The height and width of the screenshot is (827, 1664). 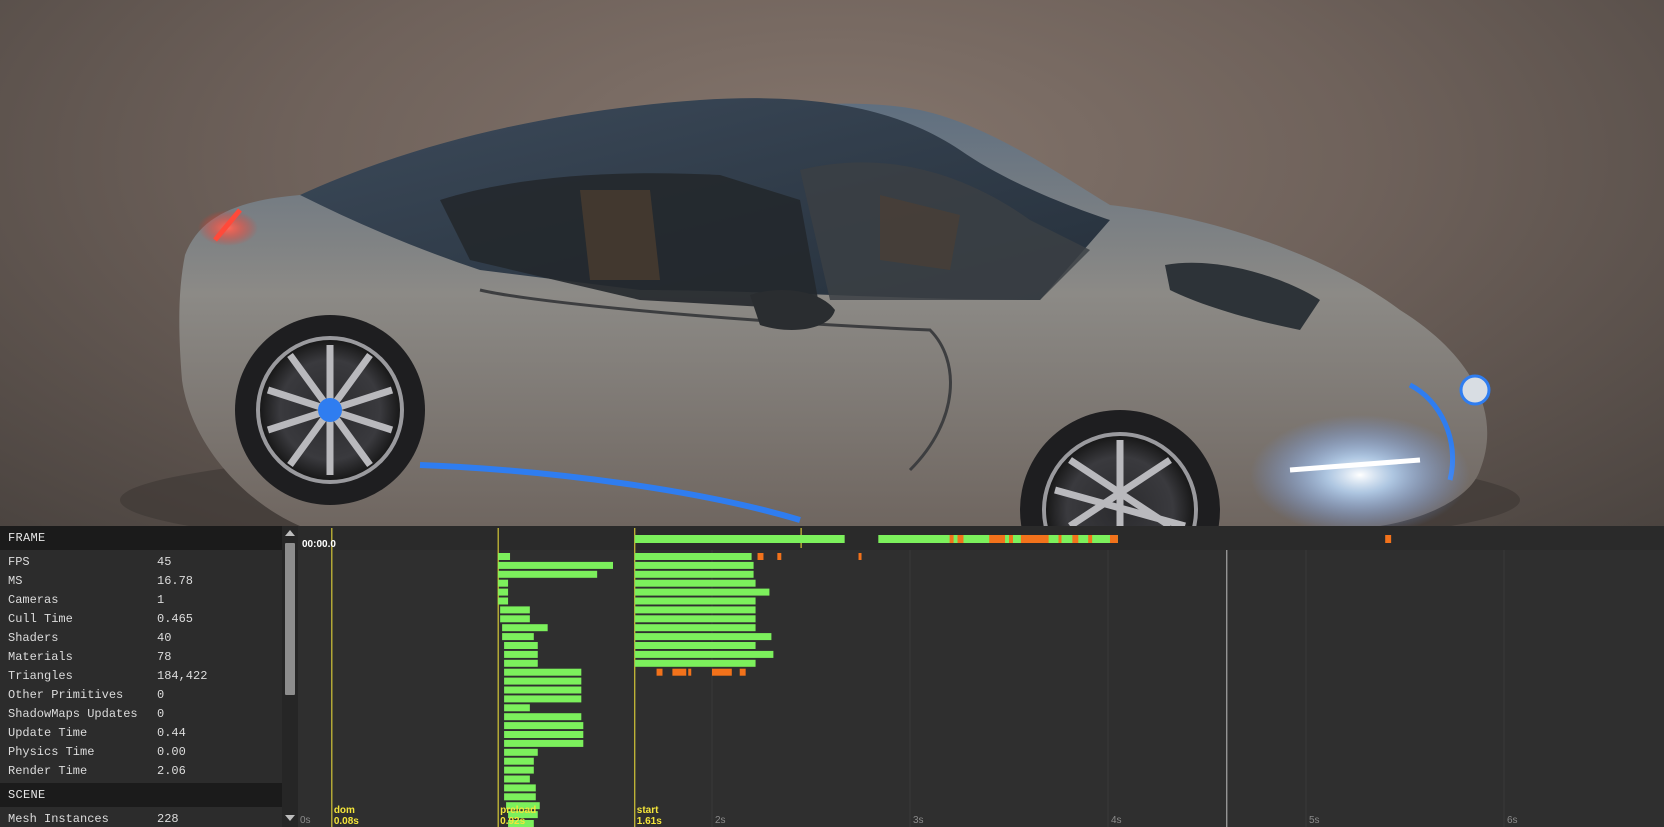 What do you see at coordinates (141, 581) in the screenshot?
I see `stat-row: MS 16.78` at bounding box center [141, 581].